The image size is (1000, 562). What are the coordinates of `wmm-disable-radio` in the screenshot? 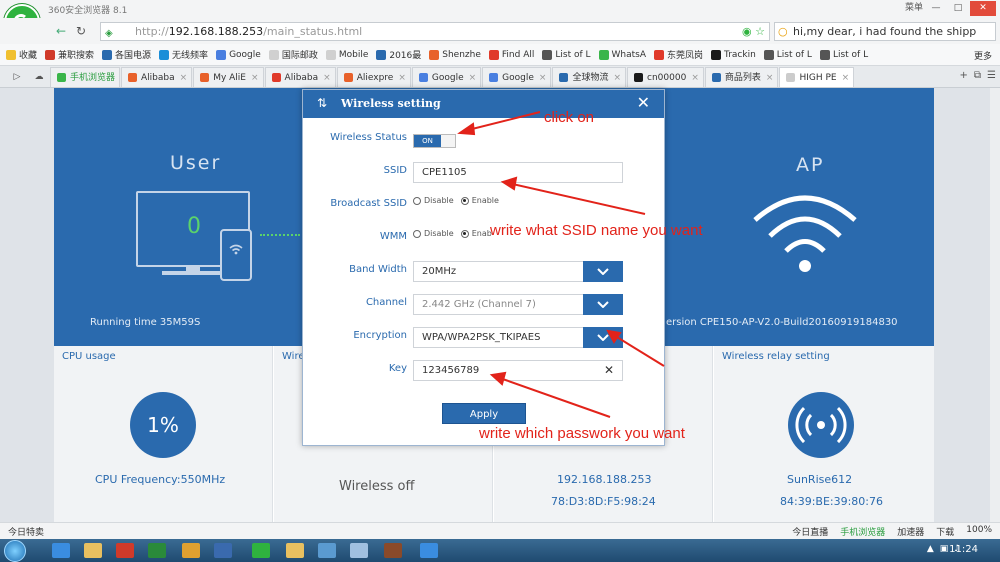 It's located at (417, 233).